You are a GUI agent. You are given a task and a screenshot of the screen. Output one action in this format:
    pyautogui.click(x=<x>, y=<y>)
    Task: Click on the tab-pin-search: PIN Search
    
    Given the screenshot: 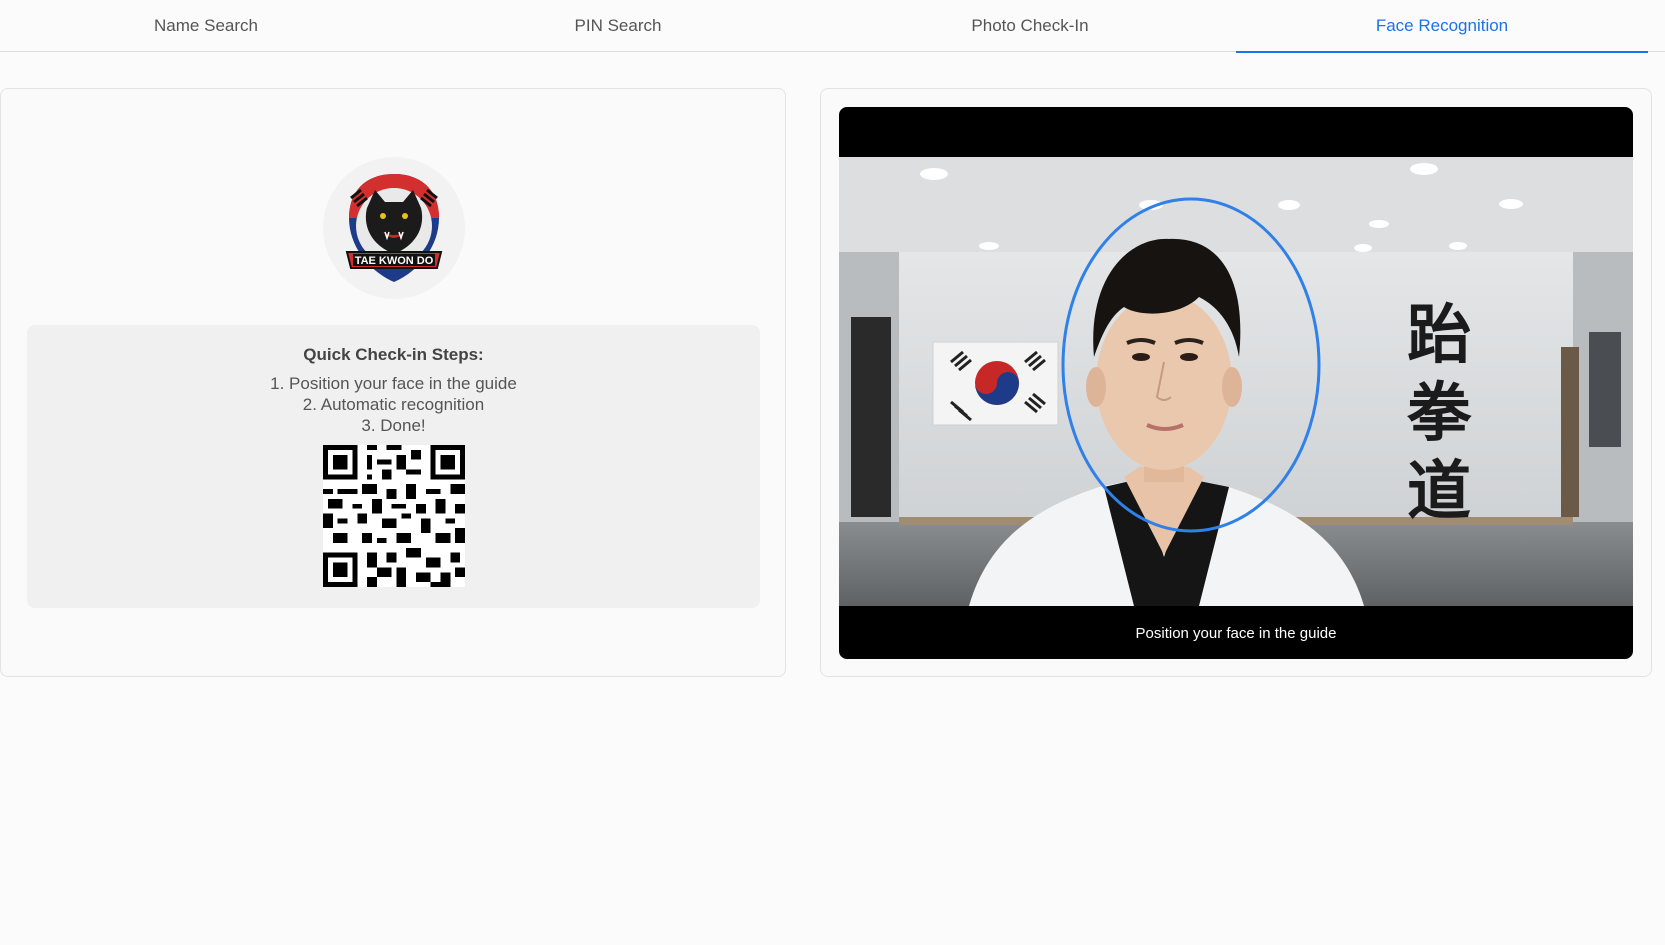 What is the action you would take?
    pyautogui.click(x=618, y=26)
    